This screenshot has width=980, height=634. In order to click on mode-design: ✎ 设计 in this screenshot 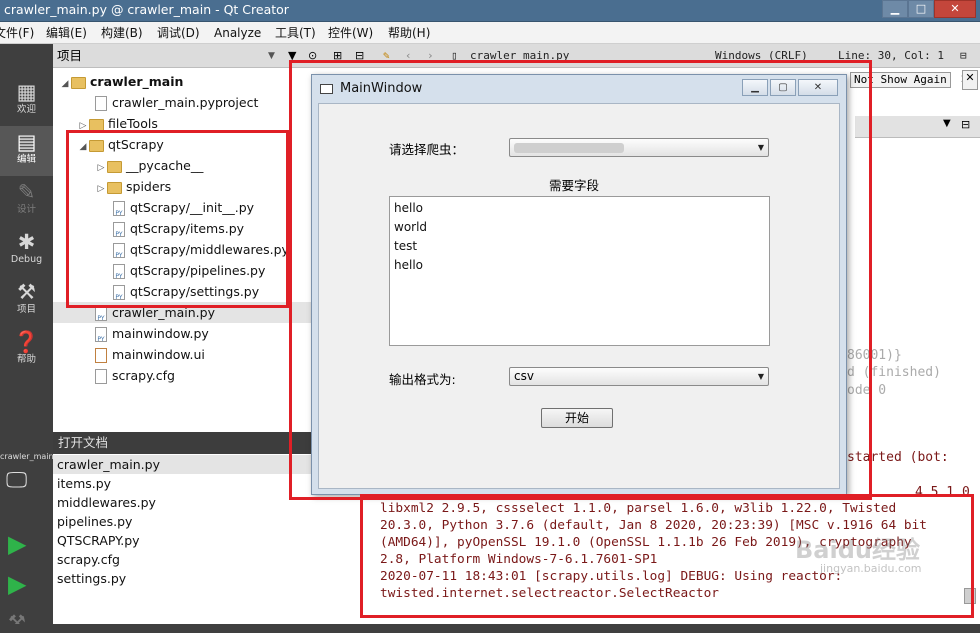, I will do `click(26, 201)`.